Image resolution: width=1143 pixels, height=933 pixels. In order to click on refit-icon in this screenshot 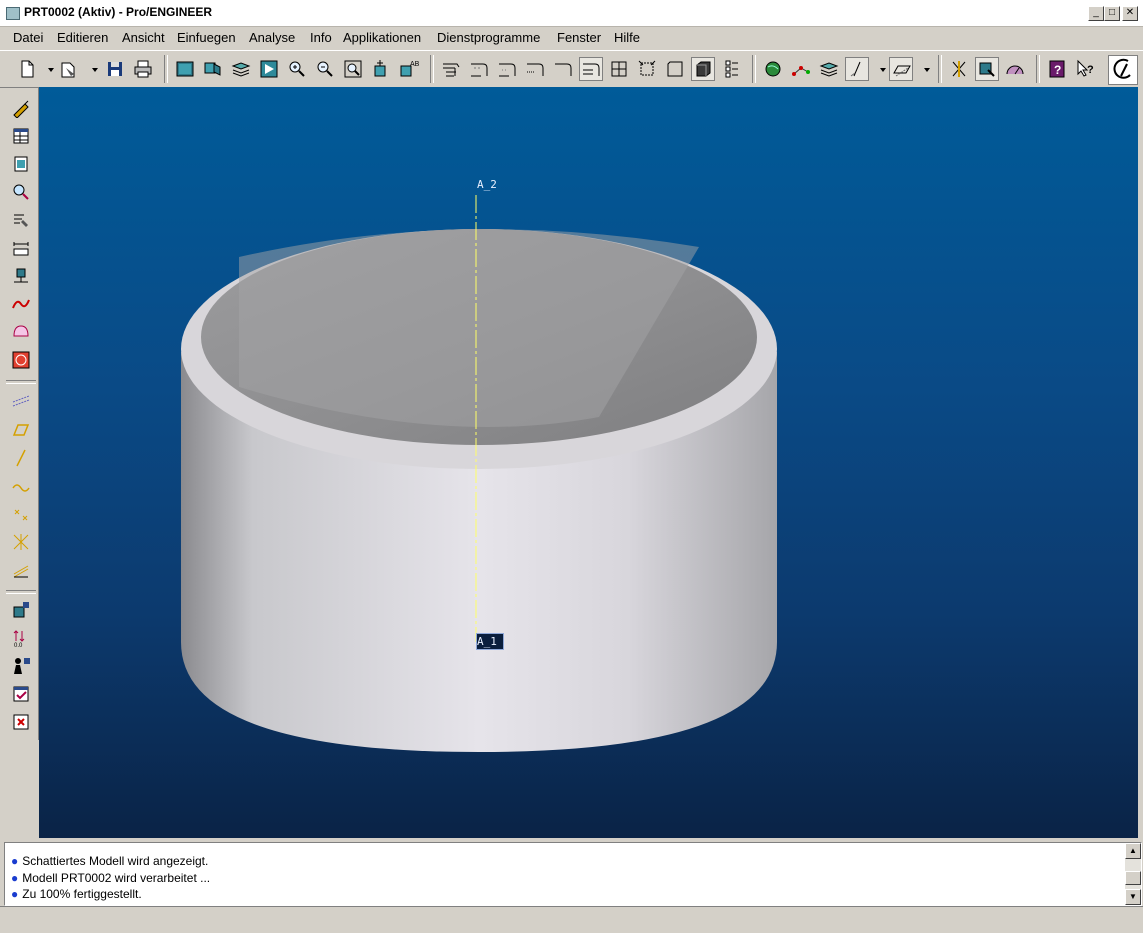, I will do `click(353, 69)`.